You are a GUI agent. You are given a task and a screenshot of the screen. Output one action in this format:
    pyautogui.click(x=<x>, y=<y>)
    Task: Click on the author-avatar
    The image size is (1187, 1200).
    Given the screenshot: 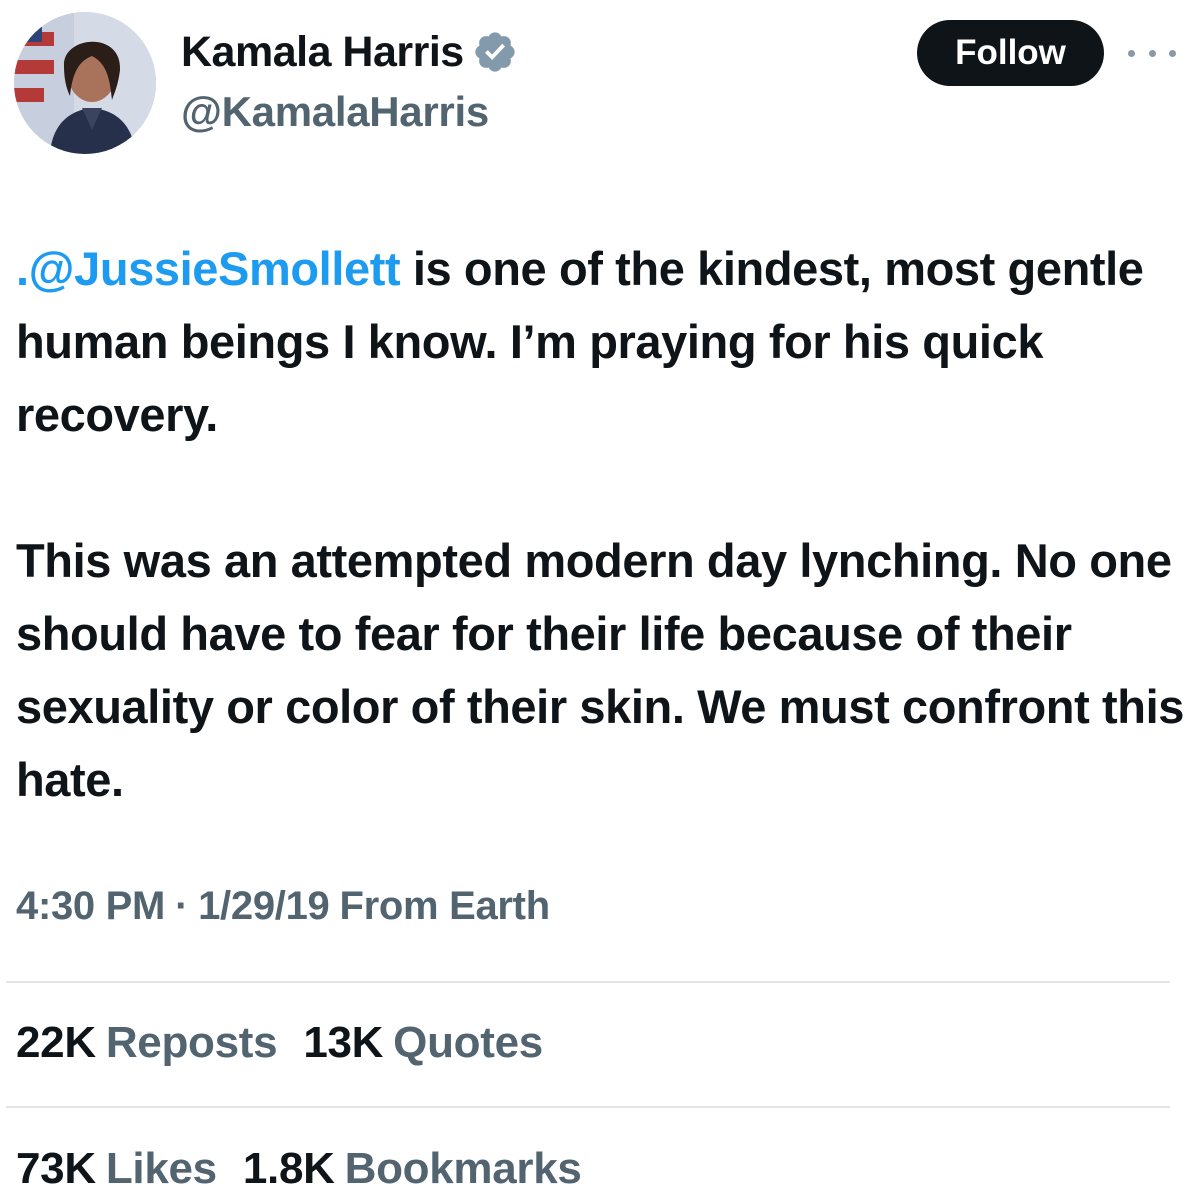 What is the action you would take?
    pyautogui.click(x=85, y=83)
    